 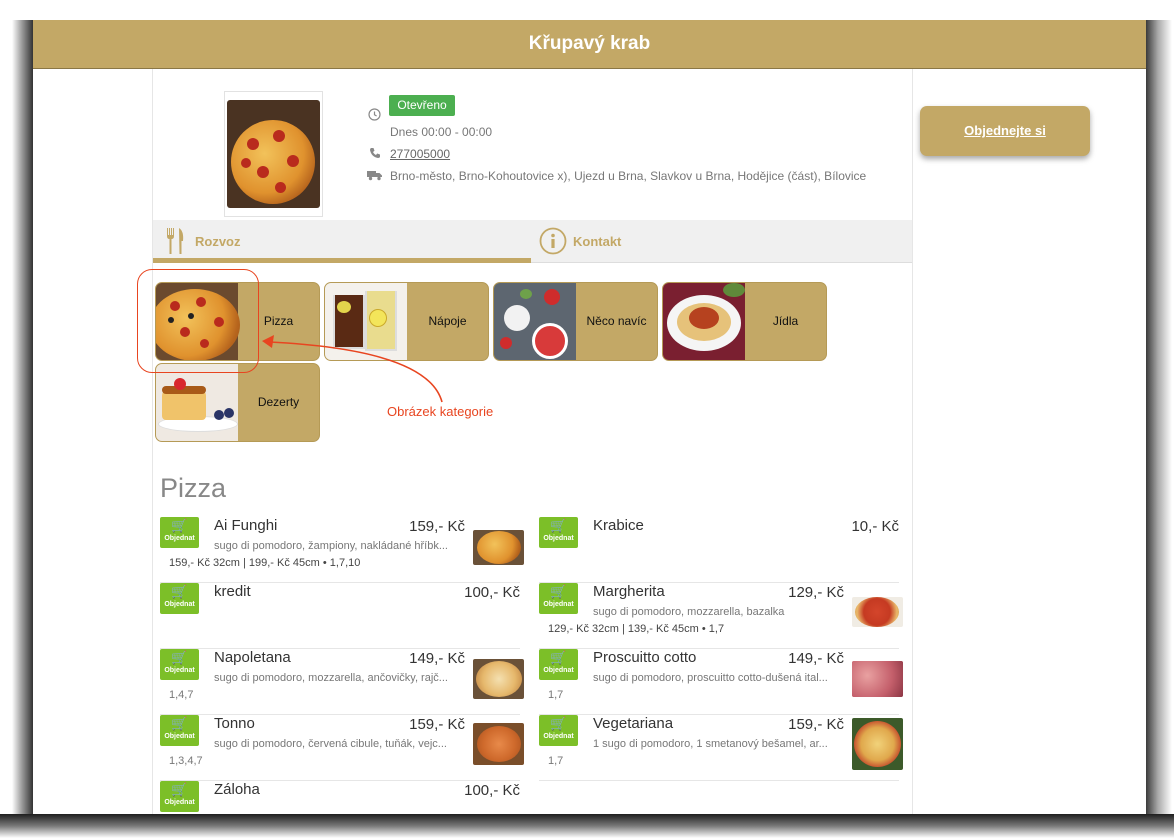 I want to click on info-icon, so click(x=553, y=243).